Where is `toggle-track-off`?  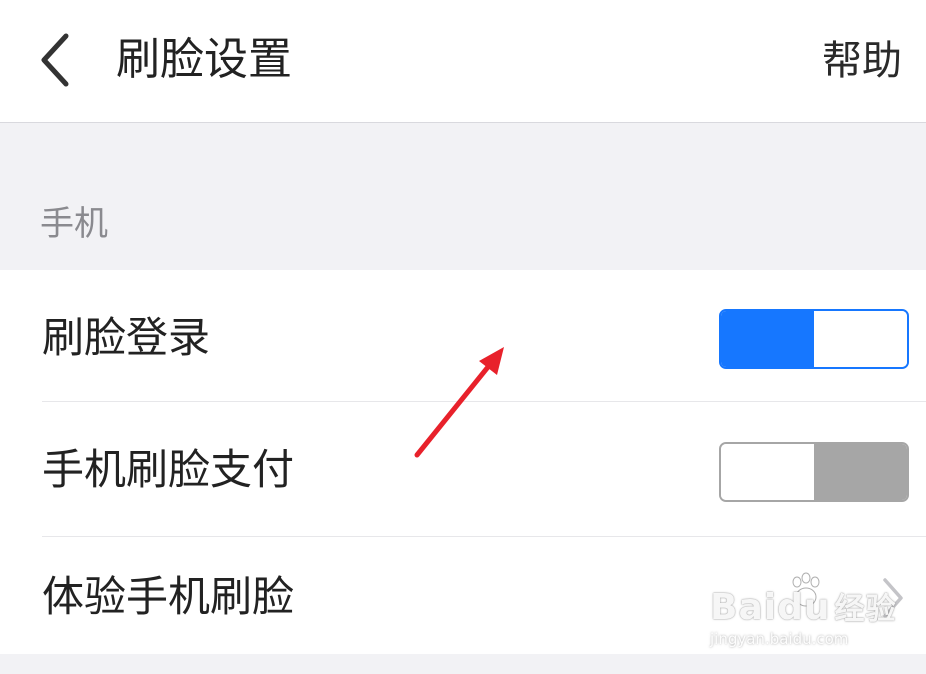
toggle-track-off is located at coordinates (860, 472).